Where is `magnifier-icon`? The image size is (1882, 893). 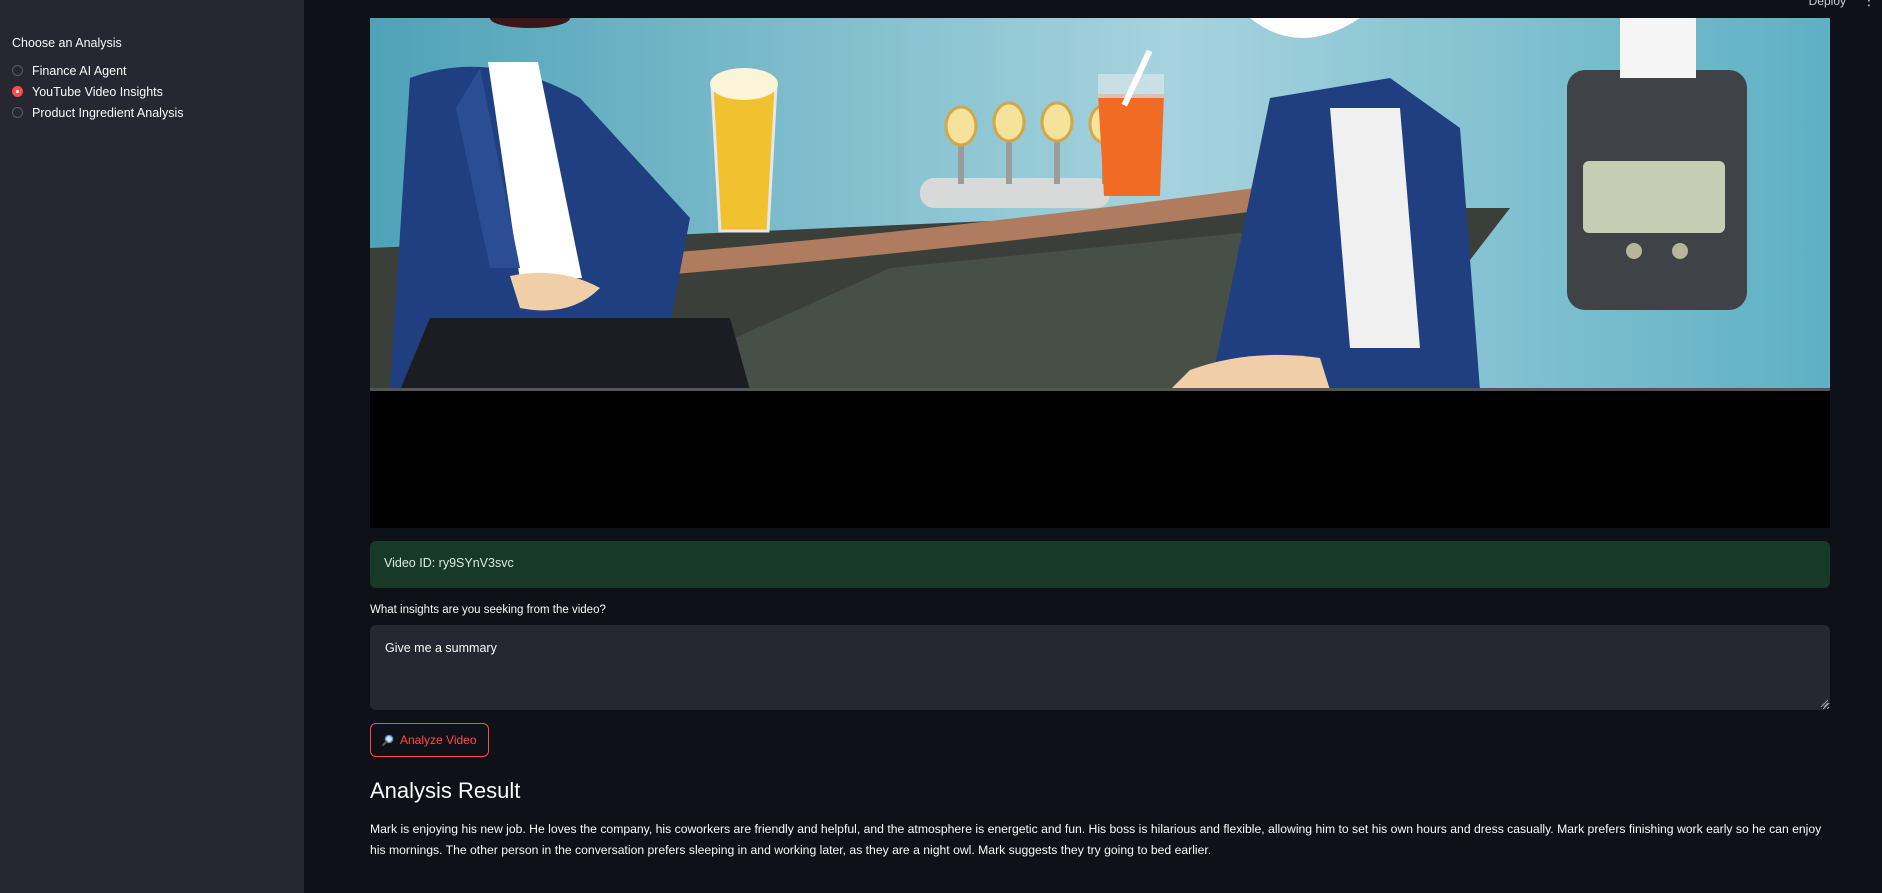 magnifier-icon is located at coordinates (388, 740).